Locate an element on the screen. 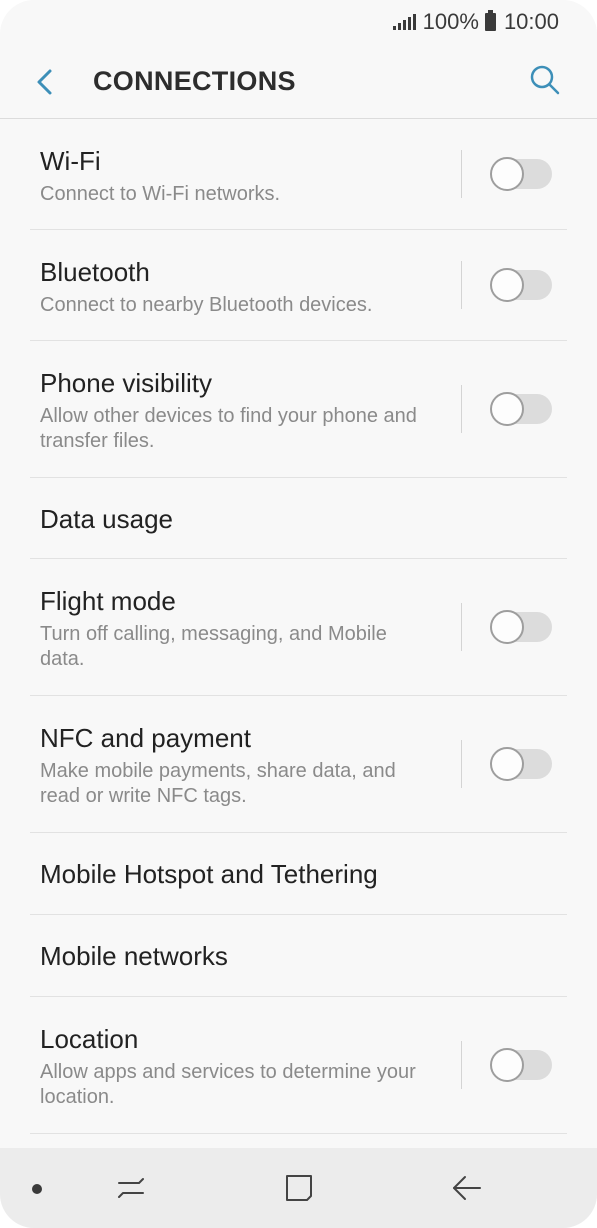 Image resolution: width=597 pixels, height=1228 pixels. search-button is located at coordinates (545, 80).